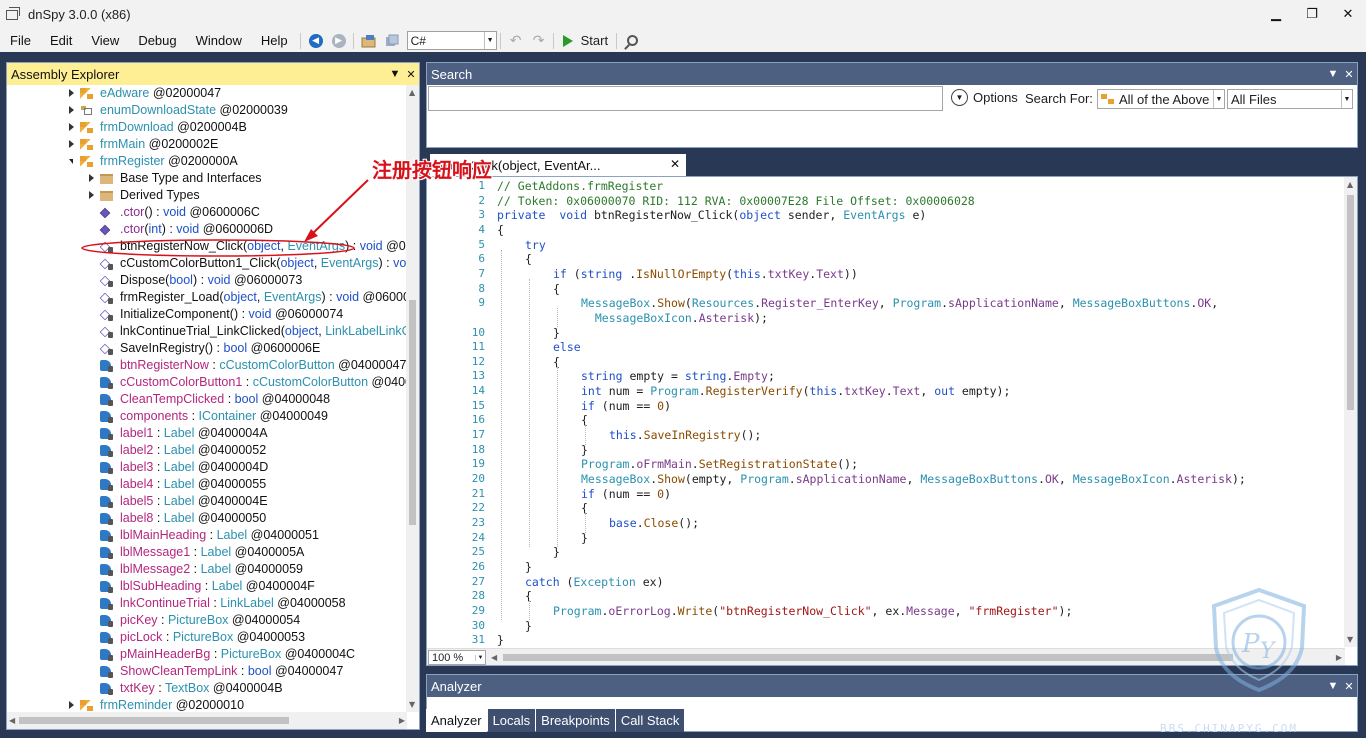 The height and width of the screenshot is (738, 1366). What do you see at coordinates (207, 704) in the screenshot?
I see `tree-node: frmReminder @02000010` at bounding box center [207, 704].